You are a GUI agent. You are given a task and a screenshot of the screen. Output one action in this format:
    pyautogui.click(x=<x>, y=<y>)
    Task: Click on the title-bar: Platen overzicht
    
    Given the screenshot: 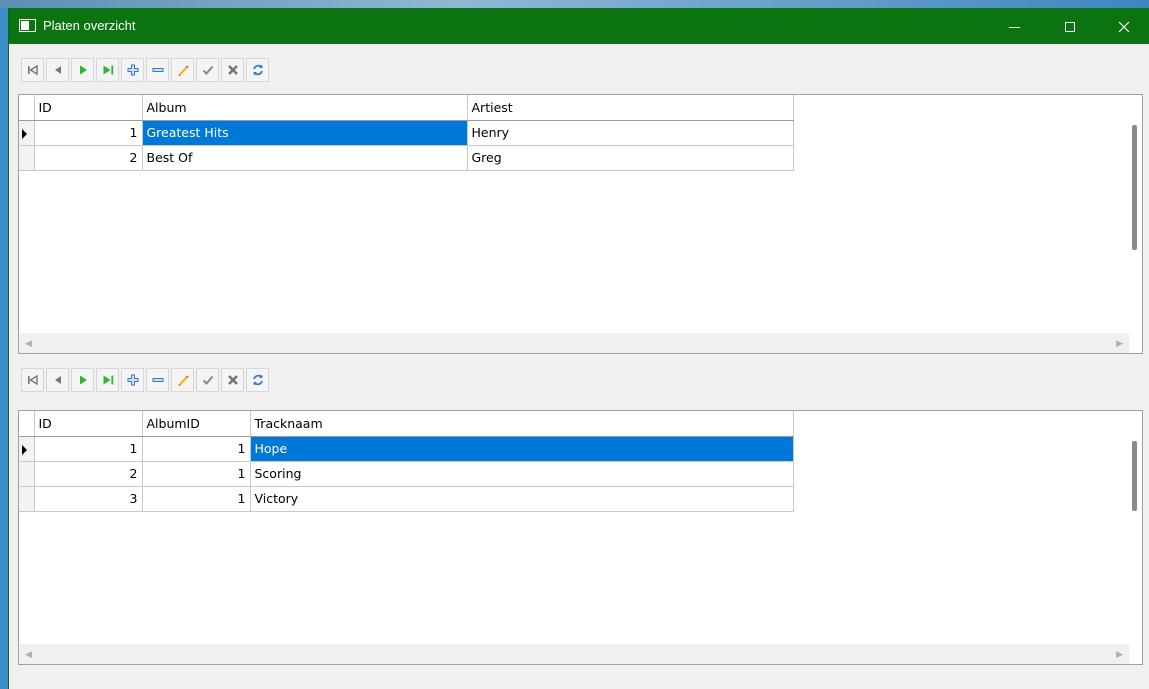 What is the action you would take?
    pyautogui.click(x=579, y=26)
    